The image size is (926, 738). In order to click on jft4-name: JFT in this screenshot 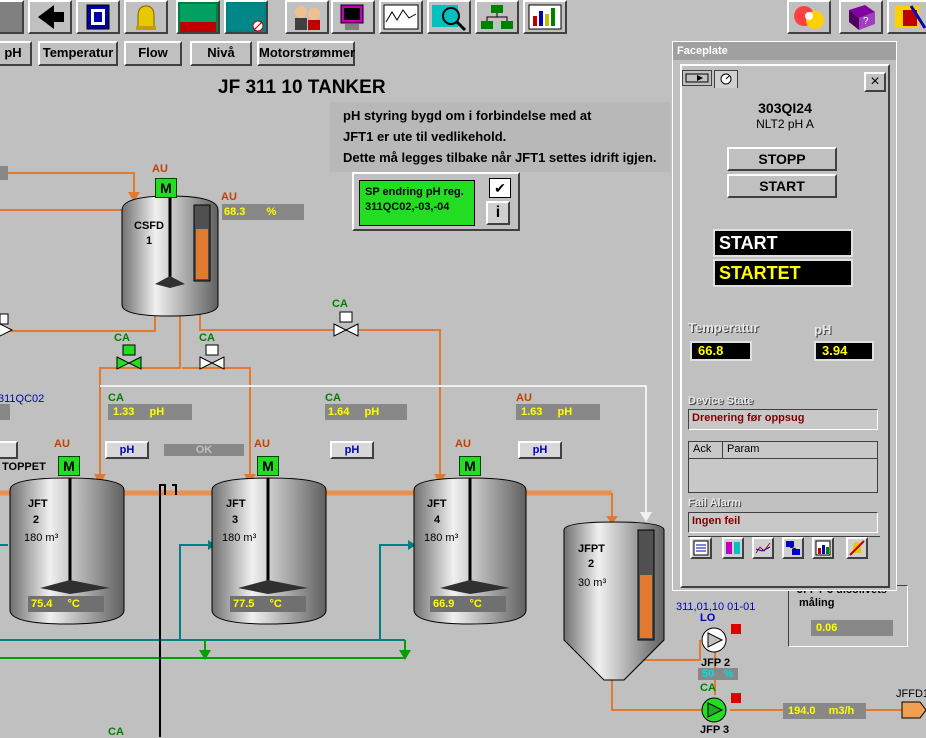, I will do `click(437, 504)`.